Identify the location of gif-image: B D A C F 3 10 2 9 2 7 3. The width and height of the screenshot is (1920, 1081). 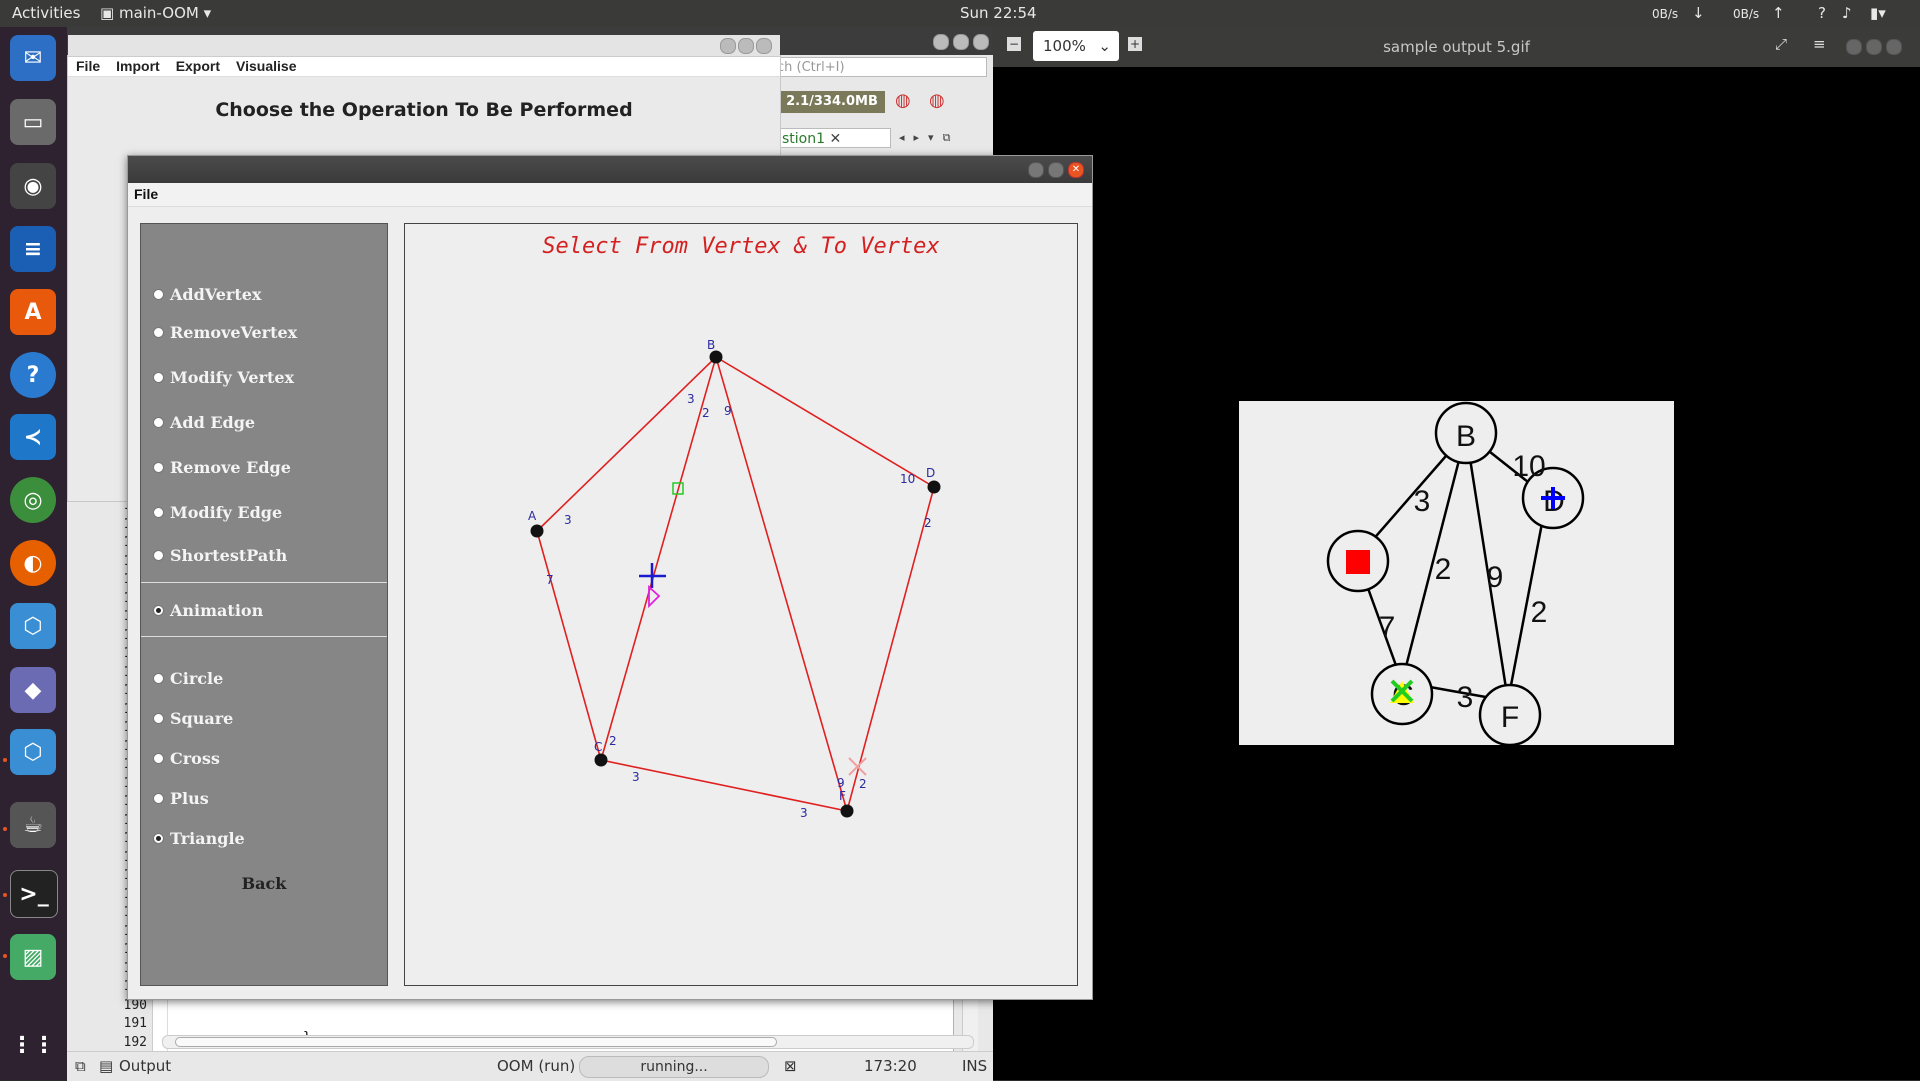
(1456, 574).